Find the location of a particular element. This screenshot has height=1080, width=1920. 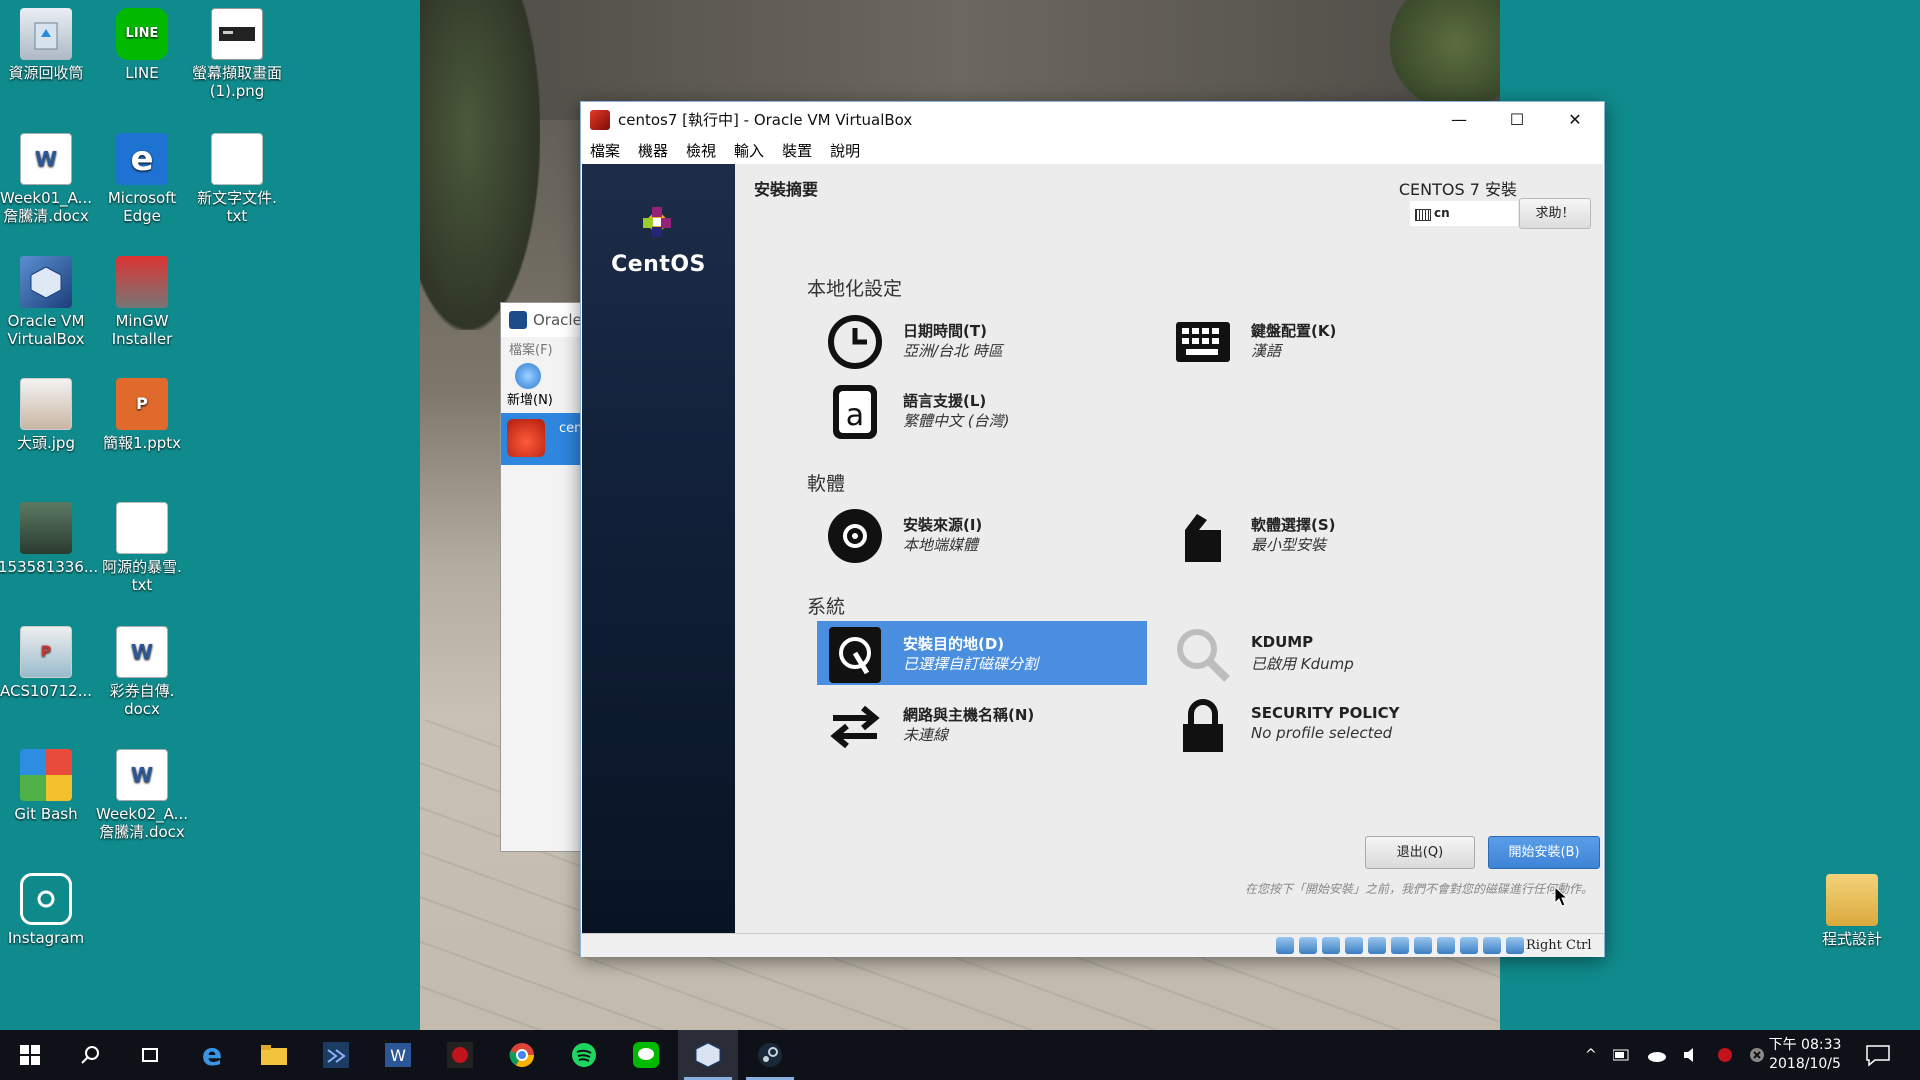

desktop-icon-screenshot: 螢幕擷取畫面 (1).png is located at coordinates (237, 51).